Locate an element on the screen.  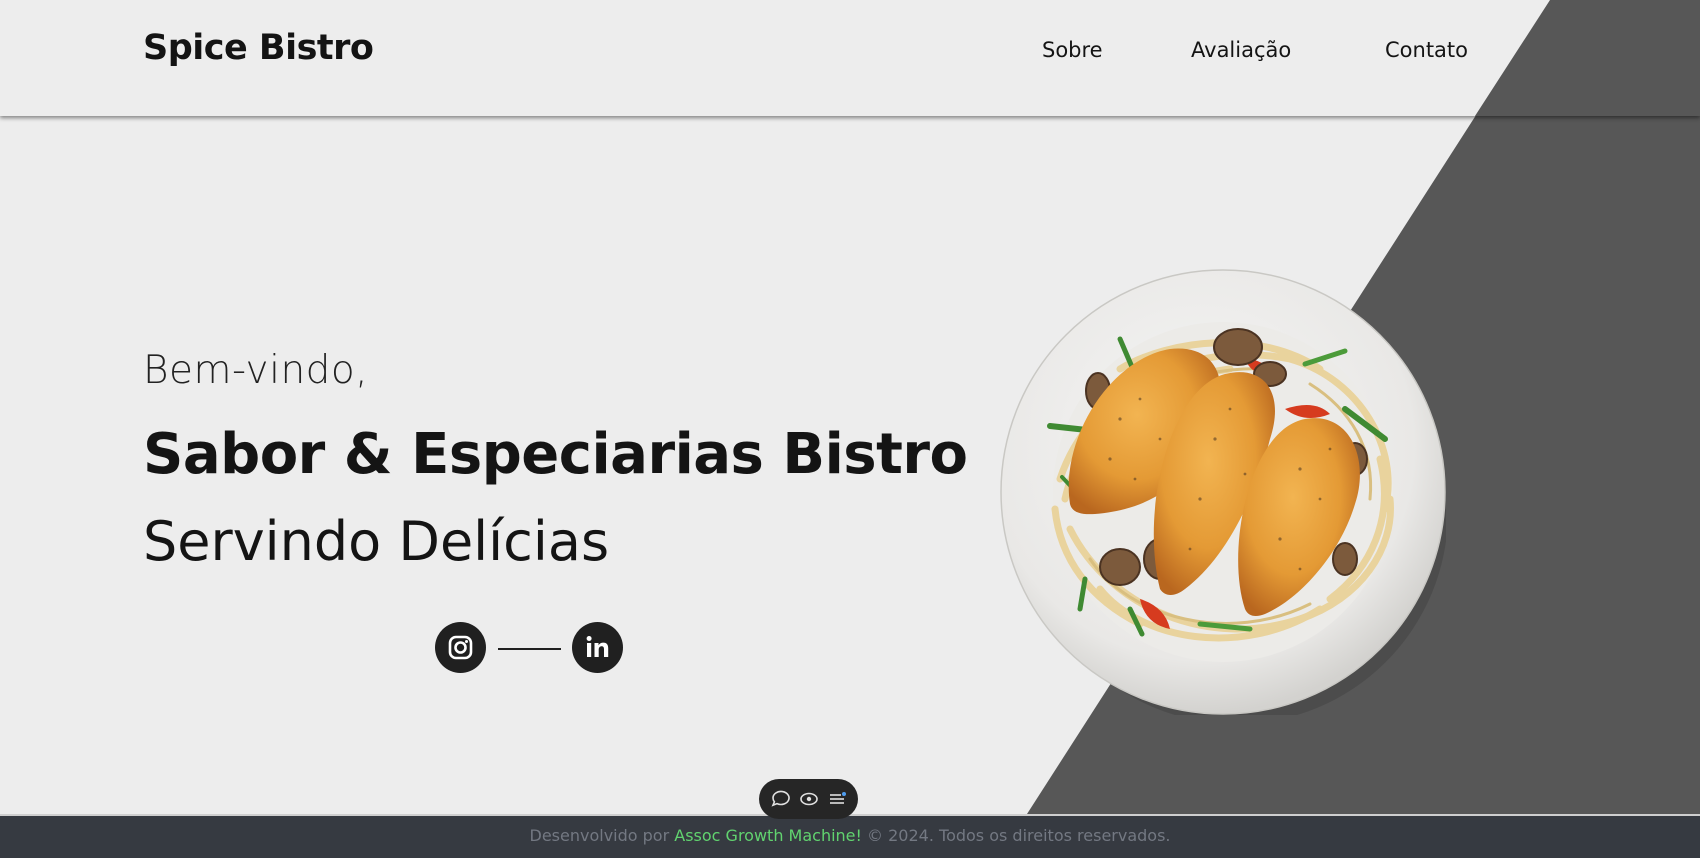
instagram-icon is located at coordinates (460, 647).